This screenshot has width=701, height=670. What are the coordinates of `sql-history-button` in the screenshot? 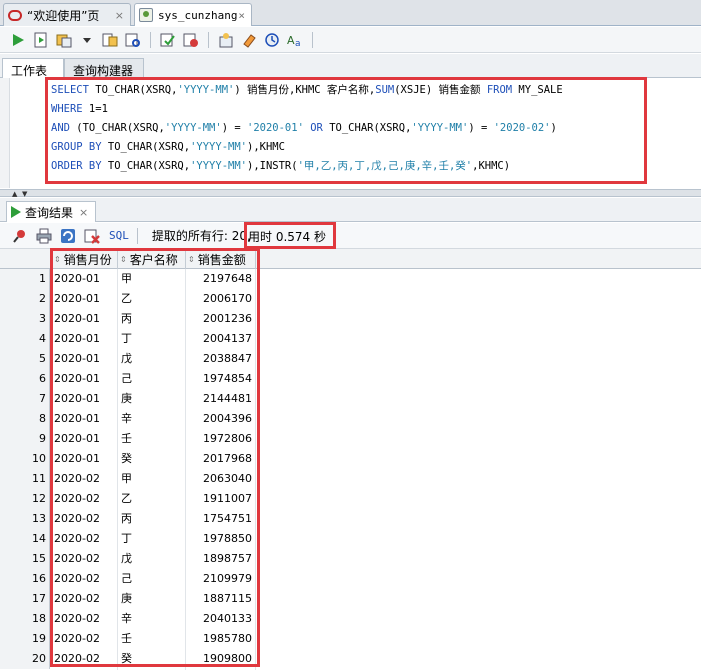 It's located at (272, 40).